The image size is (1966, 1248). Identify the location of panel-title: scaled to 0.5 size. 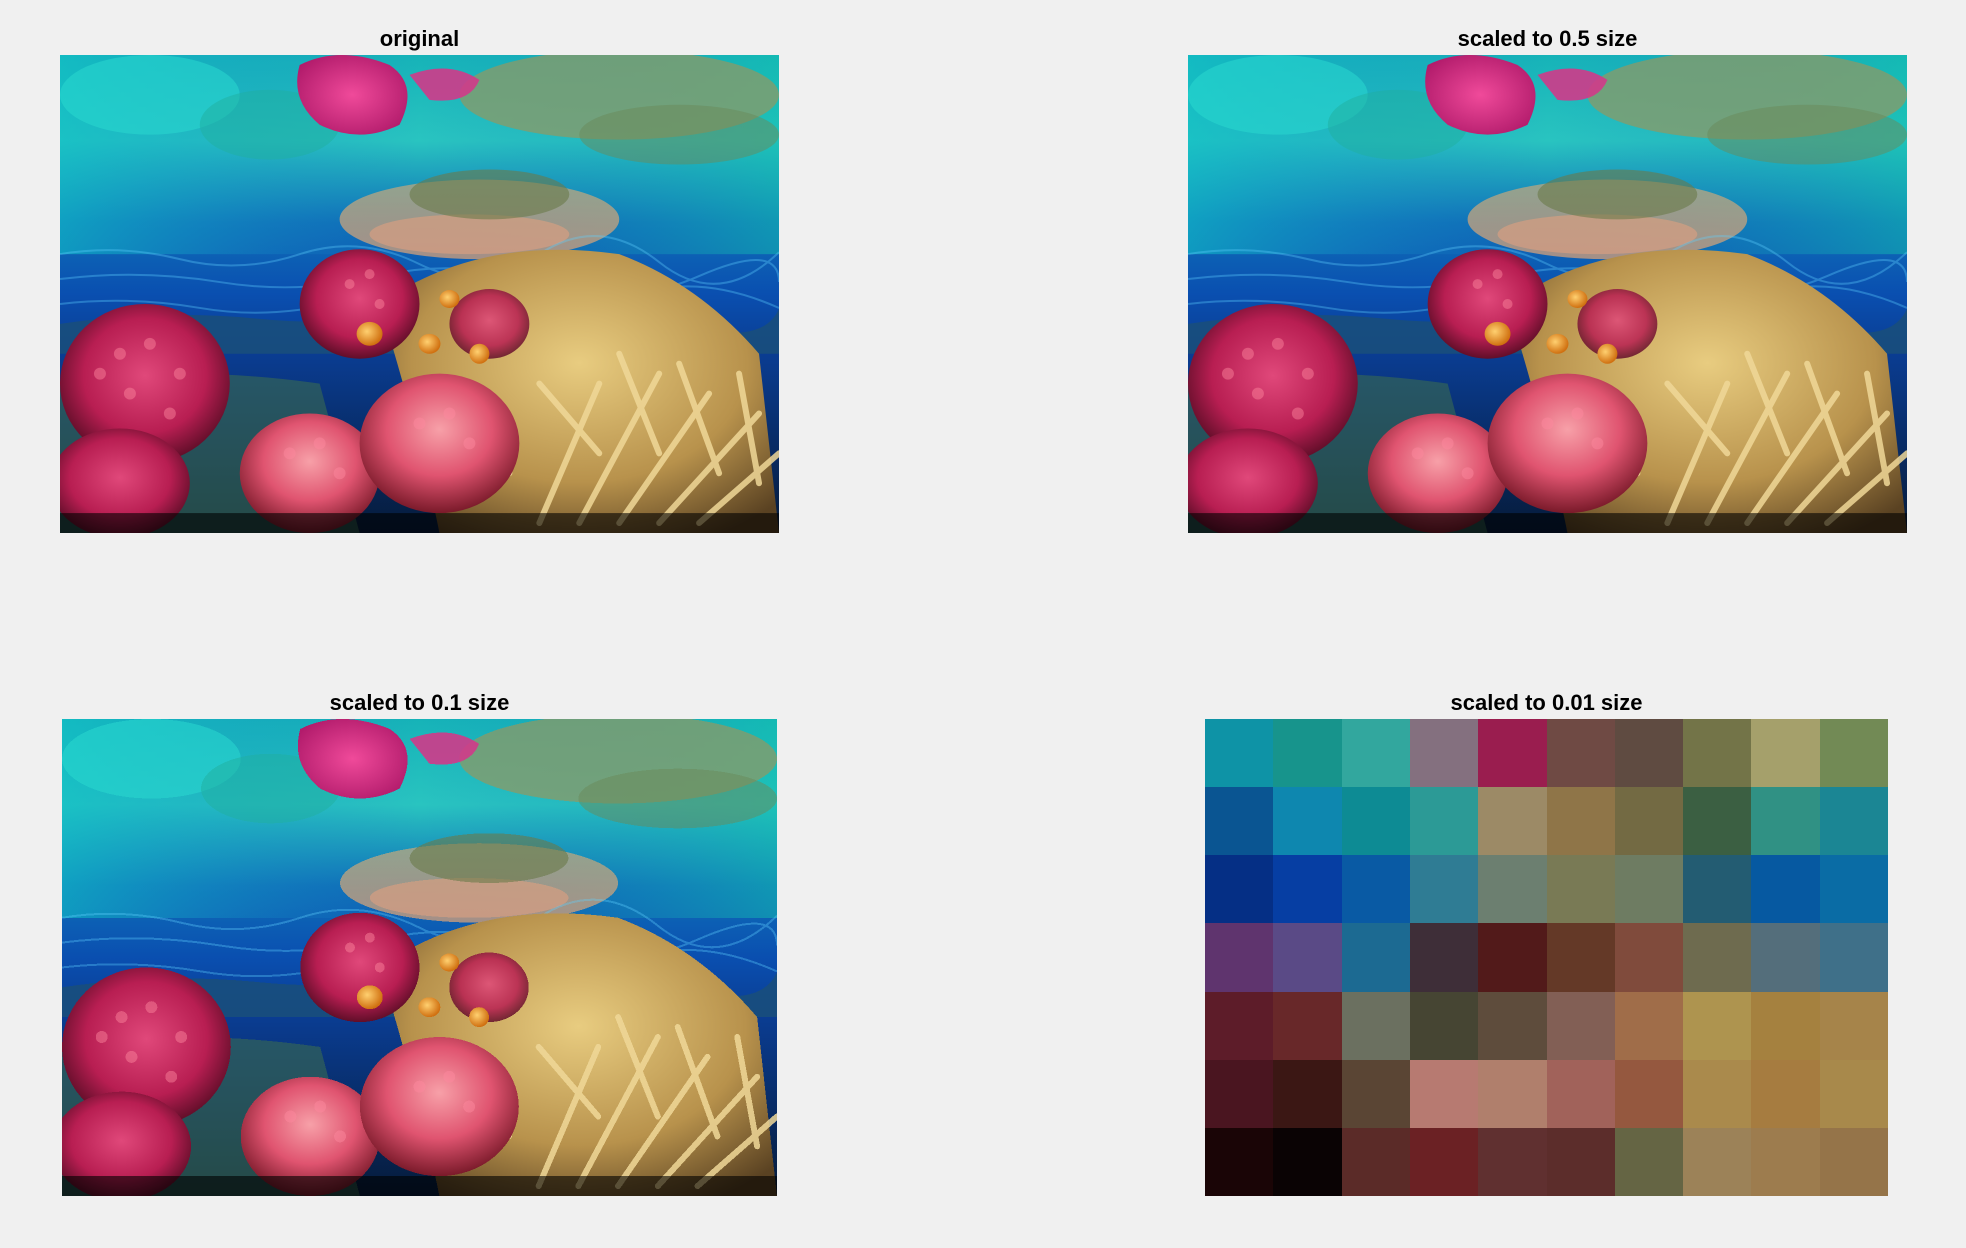
(1547, 38).